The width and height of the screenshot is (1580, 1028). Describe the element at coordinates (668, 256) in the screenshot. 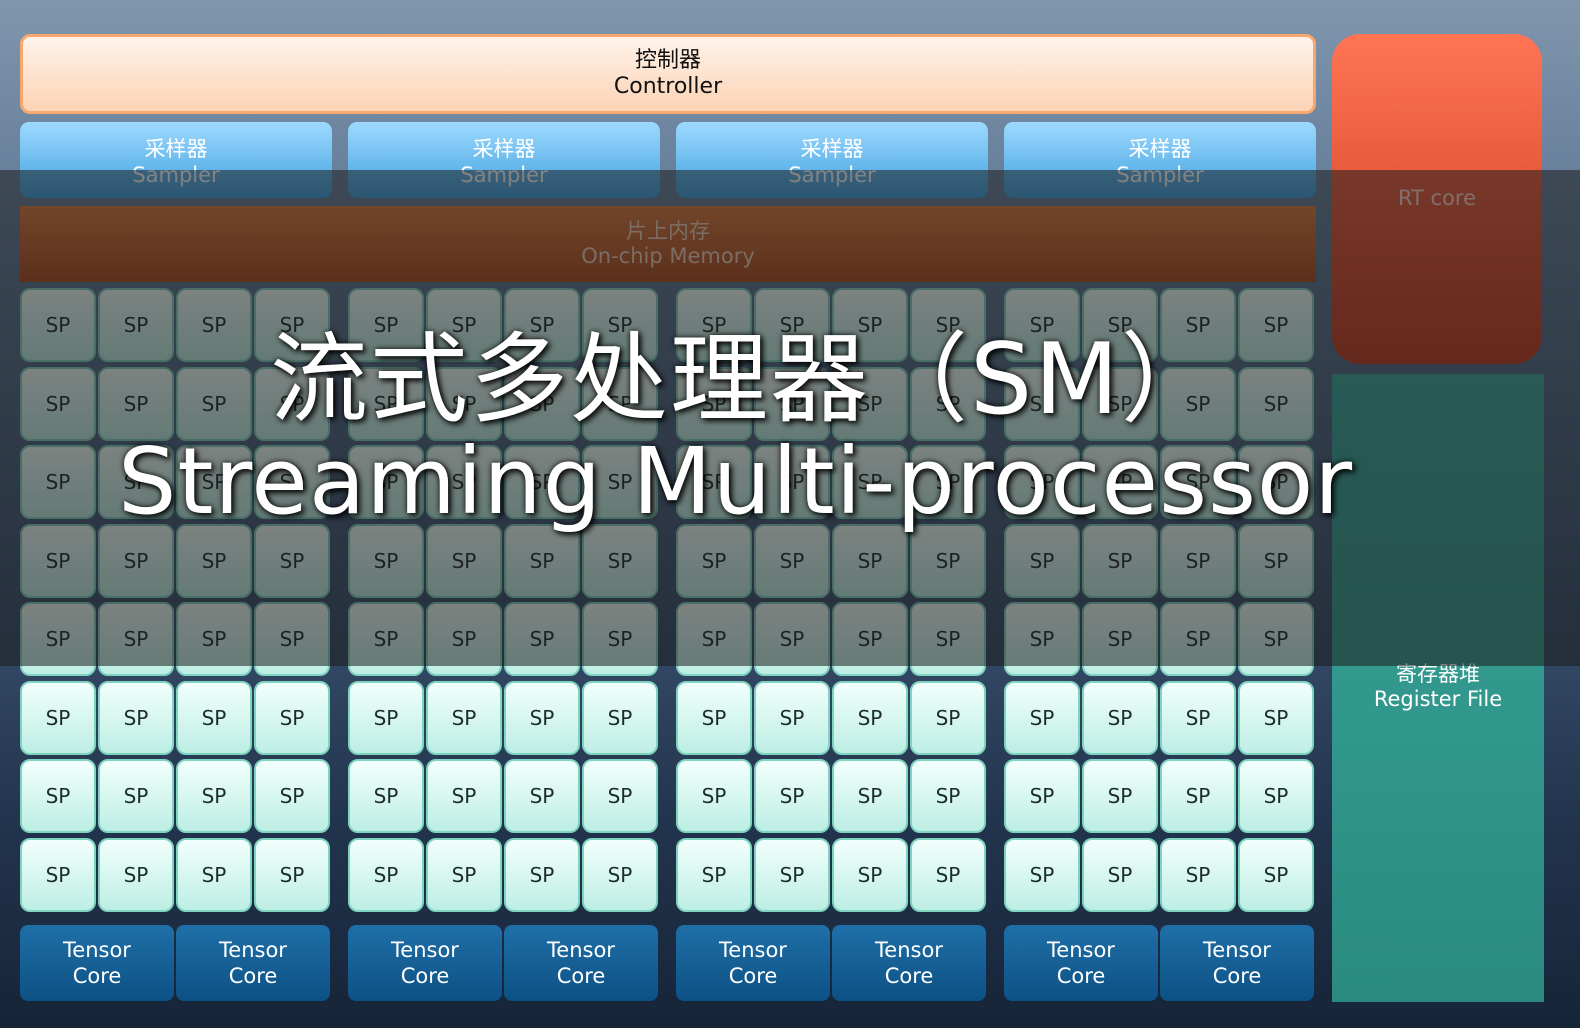

I see `memory-label-en: On-chip Memory` at that location.